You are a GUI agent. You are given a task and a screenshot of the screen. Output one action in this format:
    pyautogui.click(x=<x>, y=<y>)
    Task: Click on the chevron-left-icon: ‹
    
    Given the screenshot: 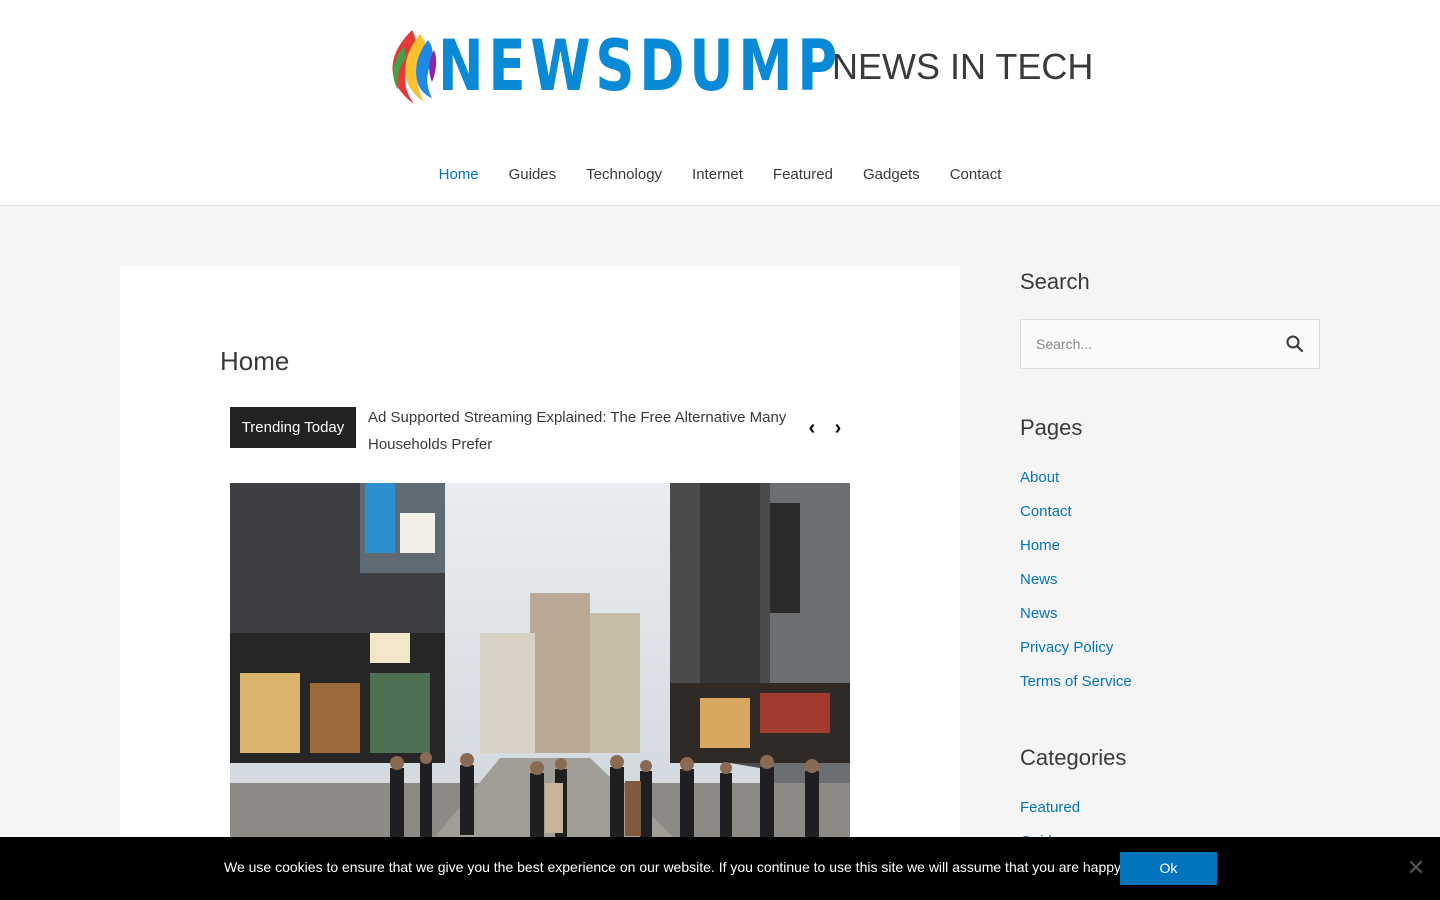 What is the action you would take?
    pyautogui.click(x=812, y=428)
    